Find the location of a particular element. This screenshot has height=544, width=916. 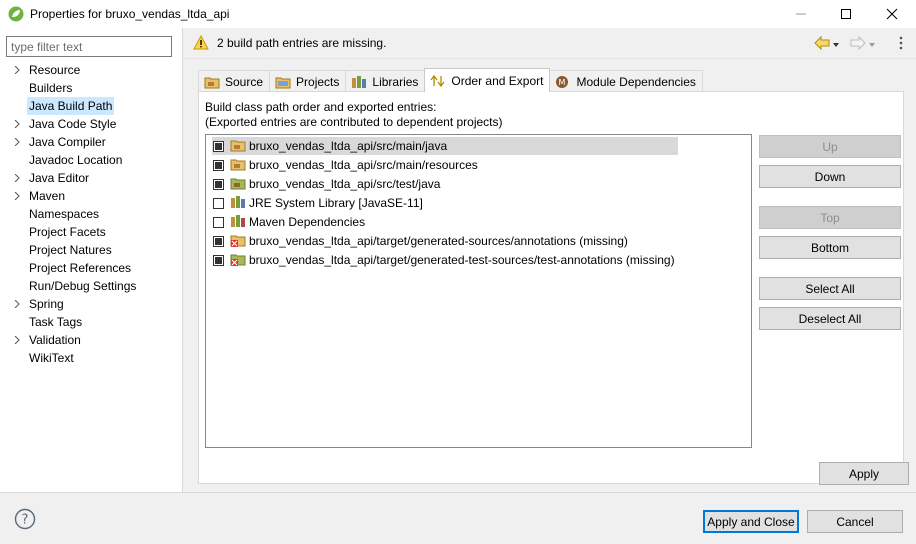

tree-item-resource: Resource is located at coordinates (91, 70).